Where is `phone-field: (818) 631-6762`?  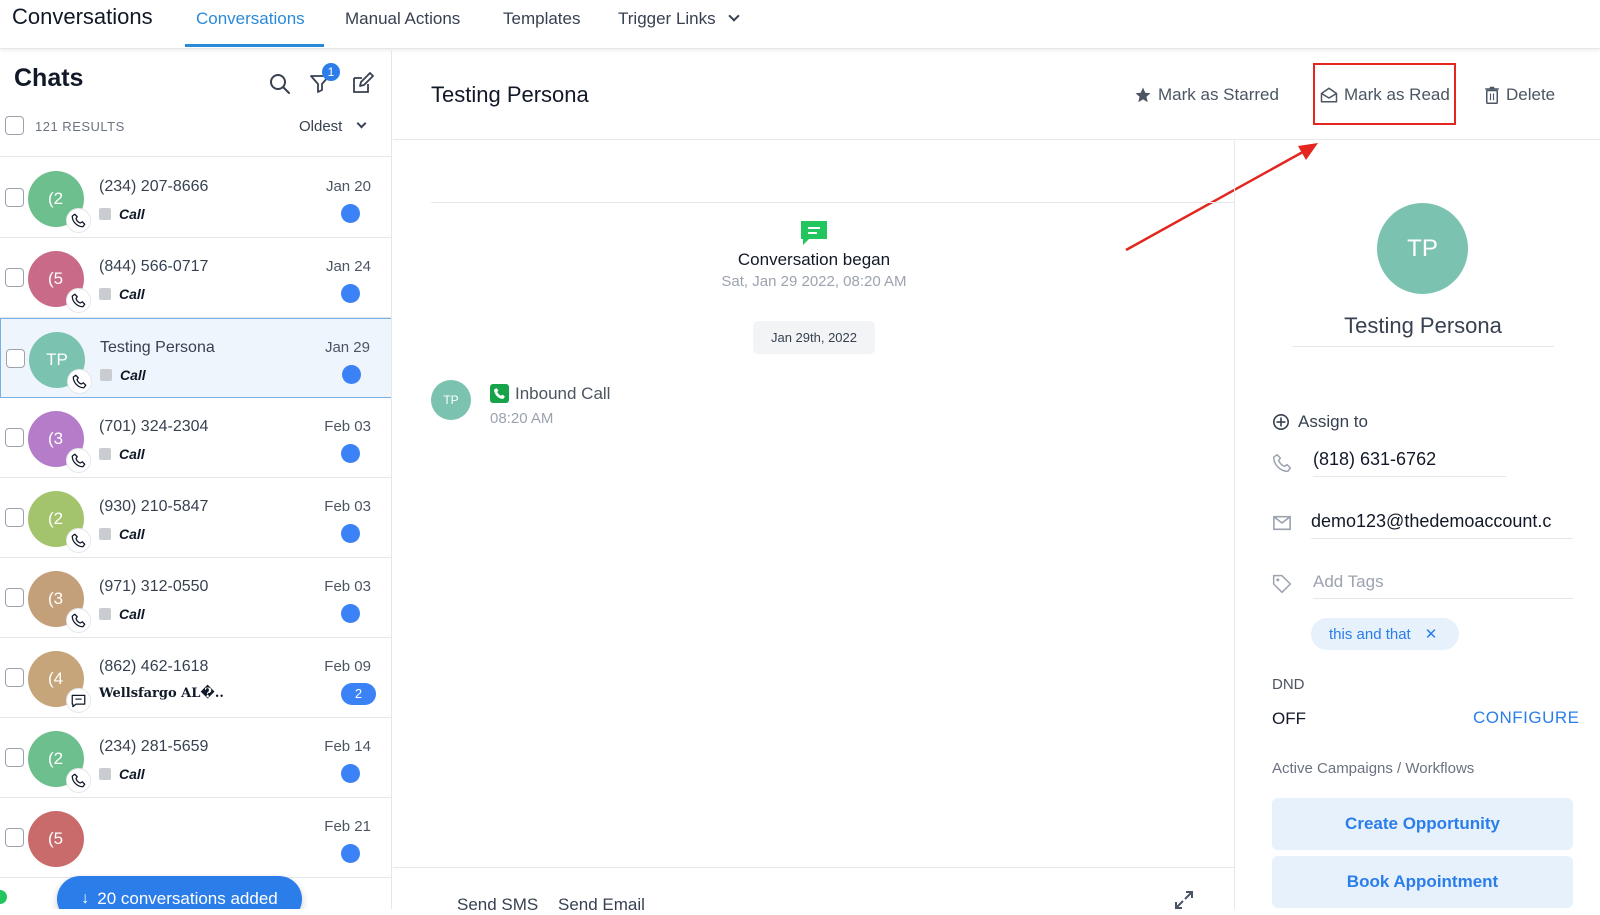
phone-field: (818) 631-6762 is located at coordinates (1409, 463).